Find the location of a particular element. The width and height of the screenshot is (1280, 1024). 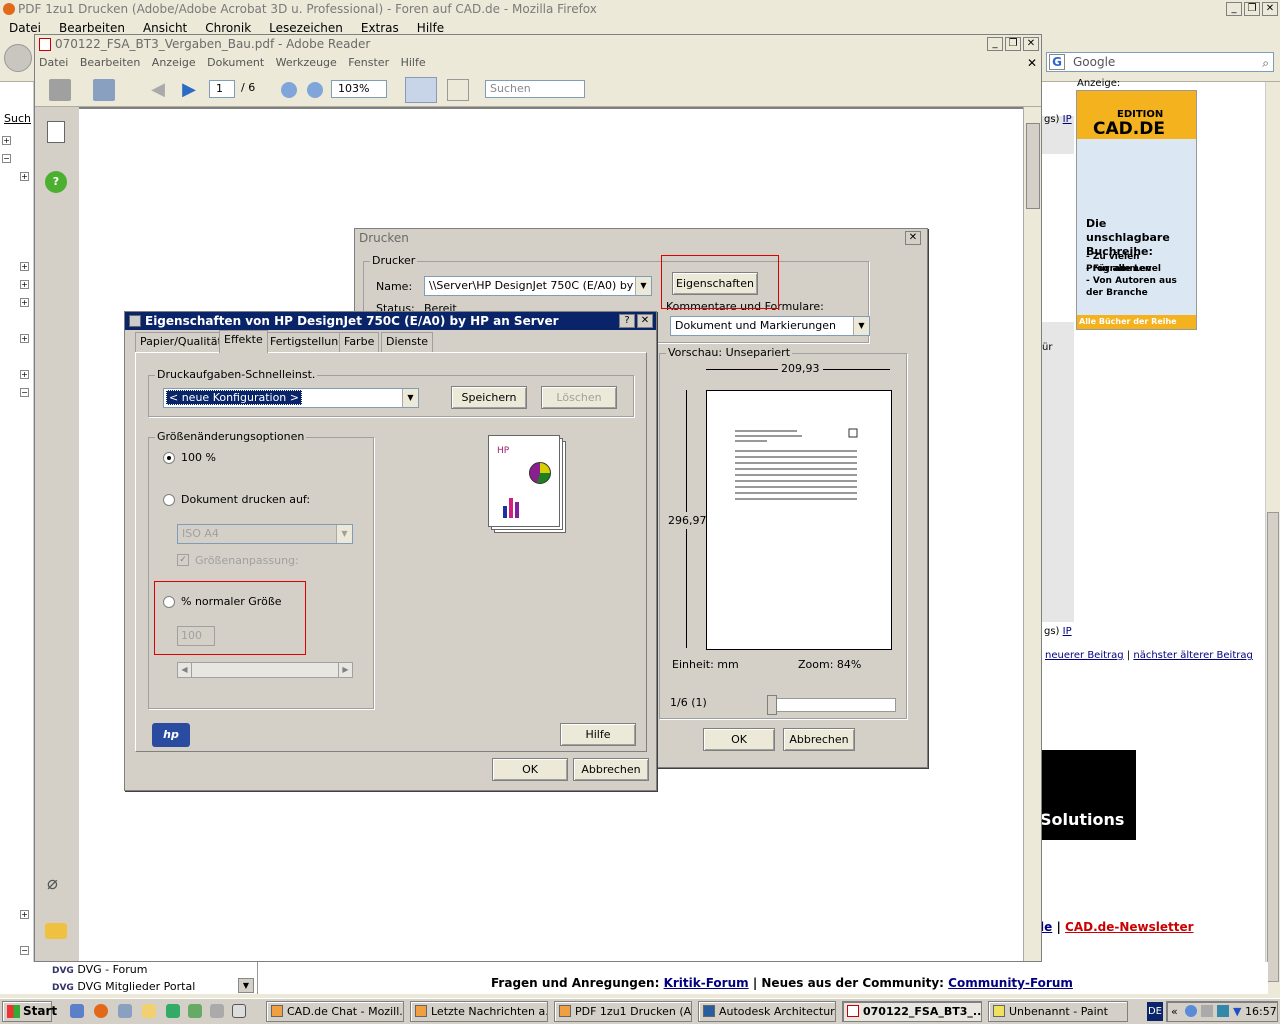

google-search-input: G Google ⌕ is located at coordinates (1160, 62).